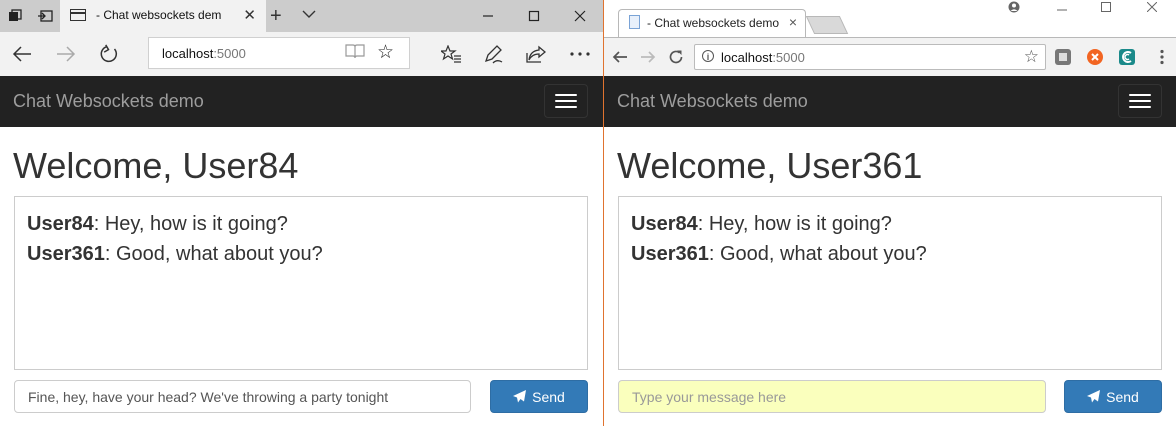 The width and height of the screenshot is (1176, 426). Describe the element at coordinates (890, 18) in the screenshot. I see `chrome-tab-strip: - Chat websockets demo ×` at that location.